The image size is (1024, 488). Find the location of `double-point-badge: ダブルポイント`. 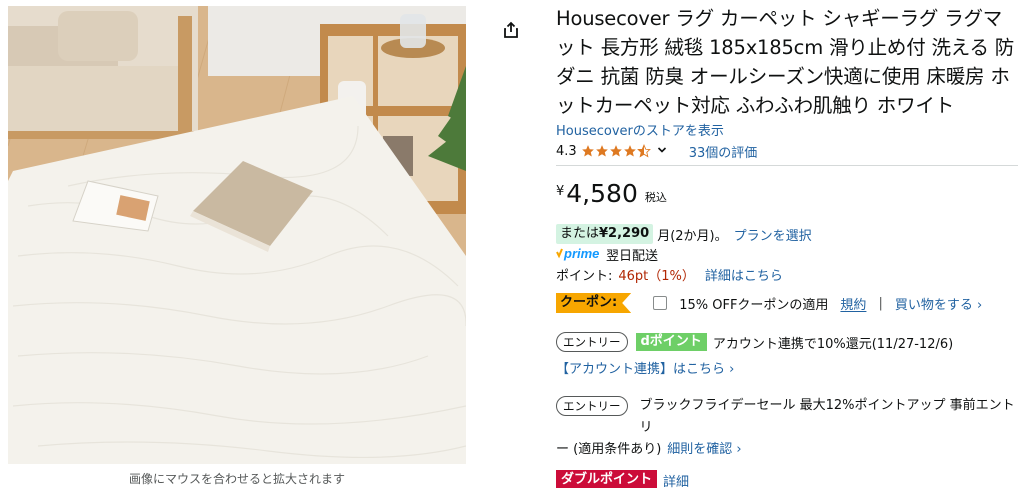

double-point-badge: ダブルポイント is located at coordinates (607, 479).